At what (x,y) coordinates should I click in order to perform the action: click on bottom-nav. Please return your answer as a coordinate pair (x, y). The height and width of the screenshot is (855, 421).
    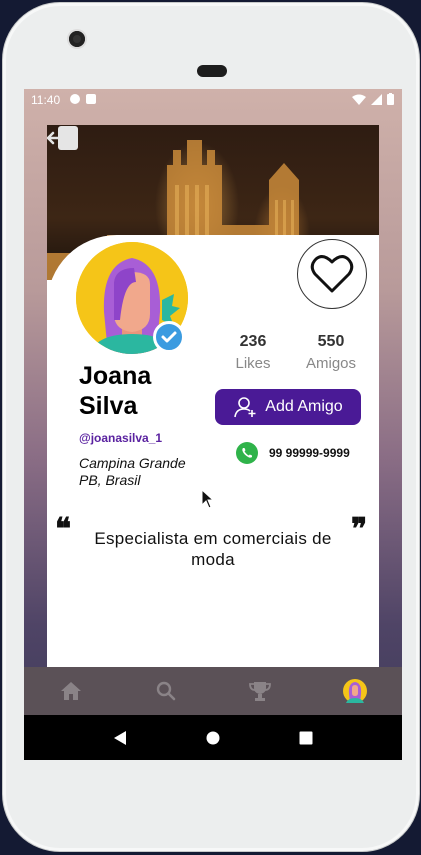
    Looking at the image, I should click on (213, 691).